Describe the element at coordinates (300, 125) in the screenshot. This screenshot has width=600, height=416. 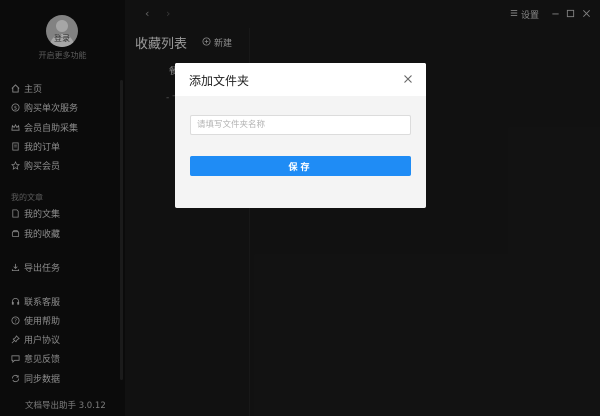
I see `folder-name-input` at that location.